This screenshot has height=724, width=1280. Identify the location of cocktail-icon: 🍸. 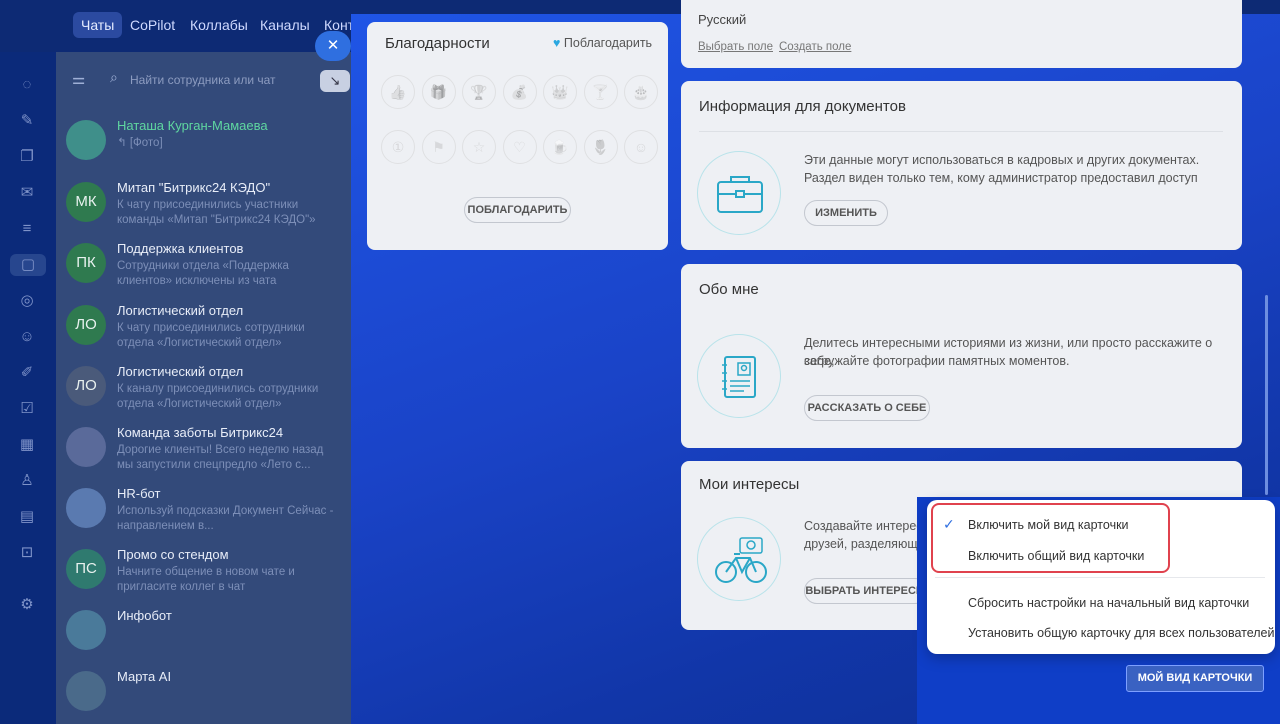
(600, 92).